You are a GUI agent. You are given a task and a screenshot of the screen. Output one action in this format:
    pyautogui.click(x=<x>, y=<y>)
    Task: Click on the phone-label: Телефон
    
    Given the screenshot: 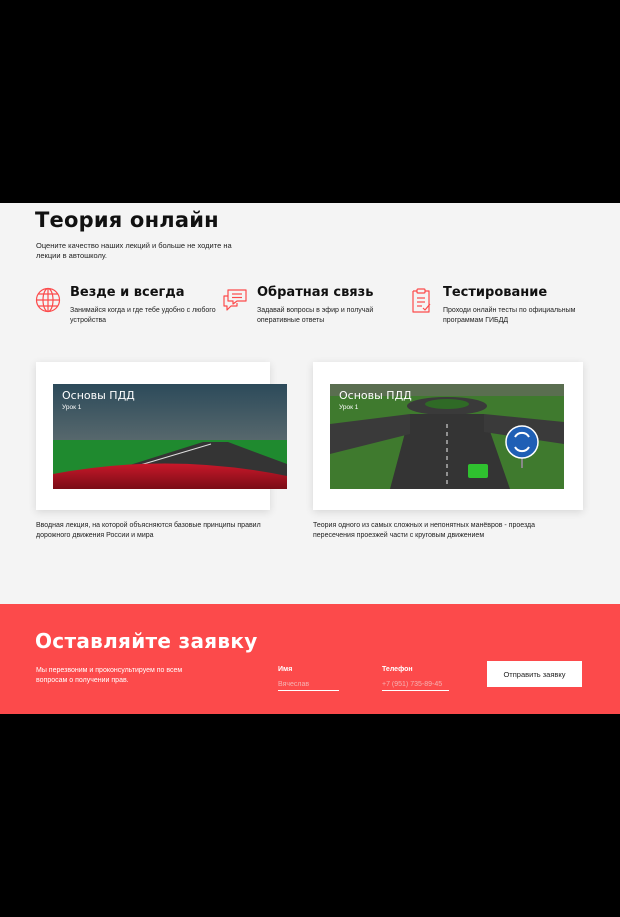 What is the action you would take?
    pyautogui.click(x=397, y=669)
    